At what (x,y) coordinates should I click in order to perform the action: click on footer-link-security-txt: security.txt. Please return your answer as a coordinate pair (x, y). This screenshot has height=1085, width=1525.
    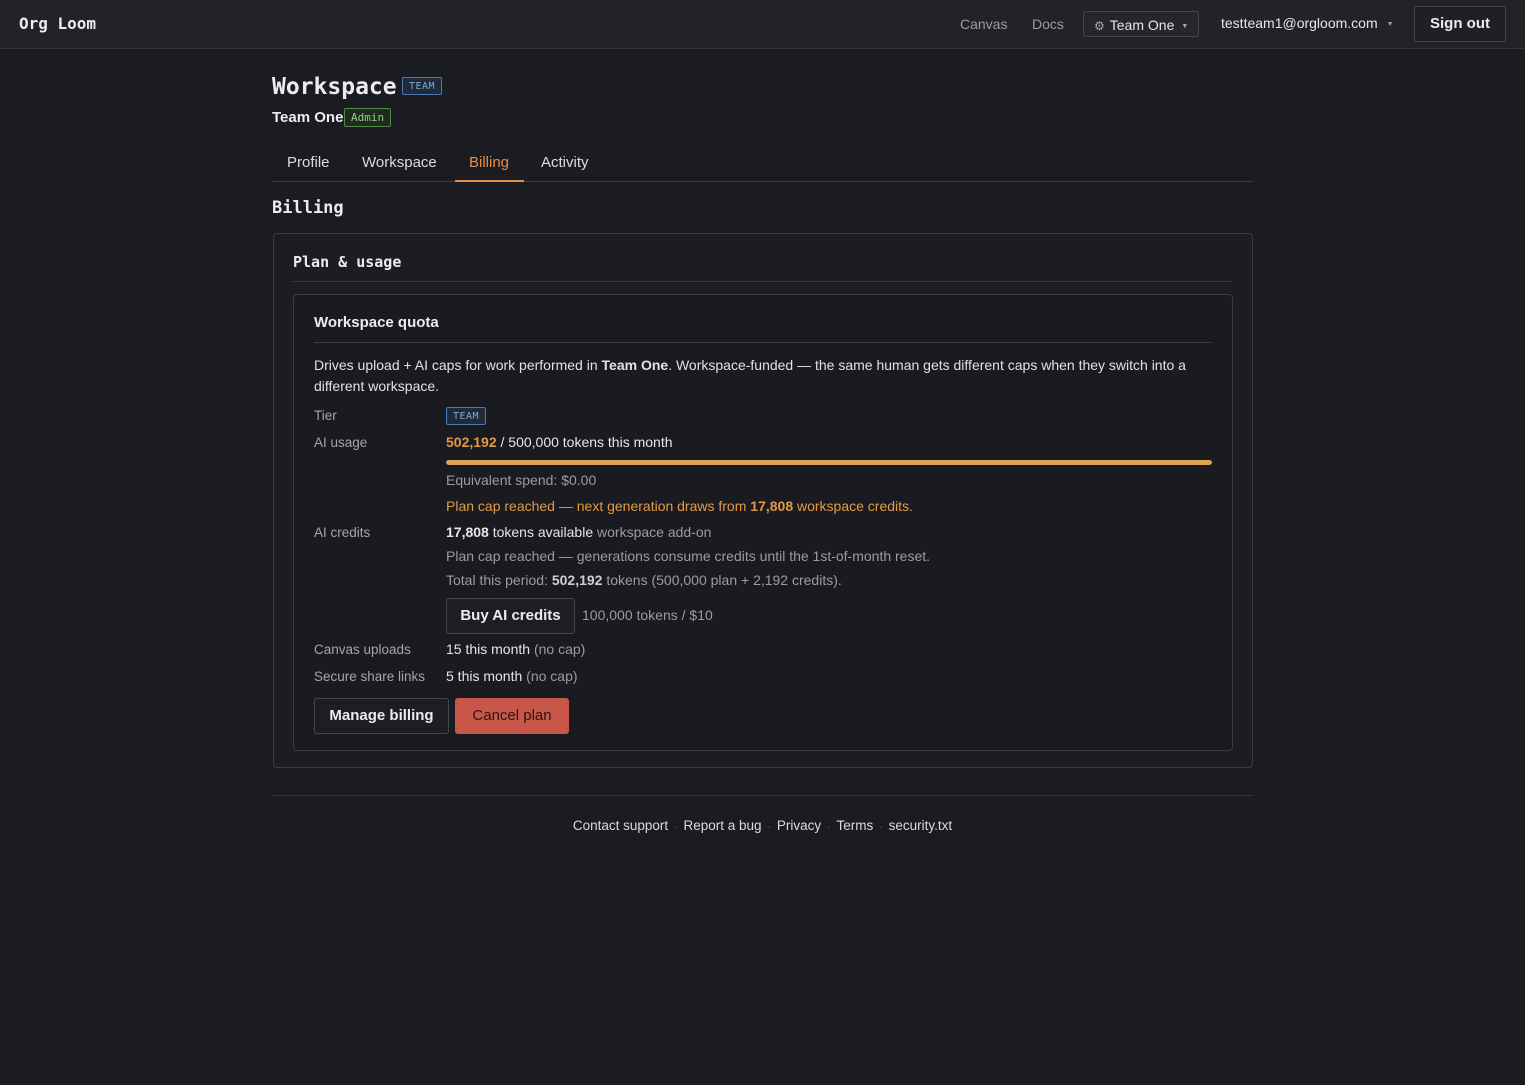
    Looking at the image, I should click on (921, 825).